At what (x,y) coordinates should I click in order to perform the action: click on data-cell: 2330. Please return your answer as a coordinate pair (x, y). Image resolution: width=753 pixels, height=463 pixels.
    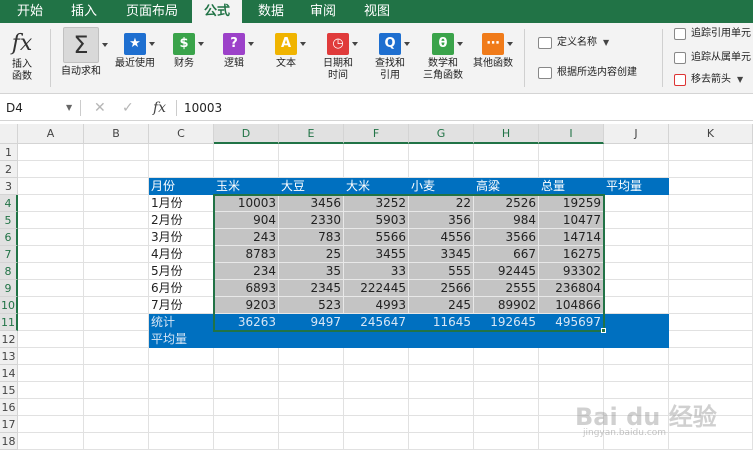
    Looking at the image, I should click on (311, 220).